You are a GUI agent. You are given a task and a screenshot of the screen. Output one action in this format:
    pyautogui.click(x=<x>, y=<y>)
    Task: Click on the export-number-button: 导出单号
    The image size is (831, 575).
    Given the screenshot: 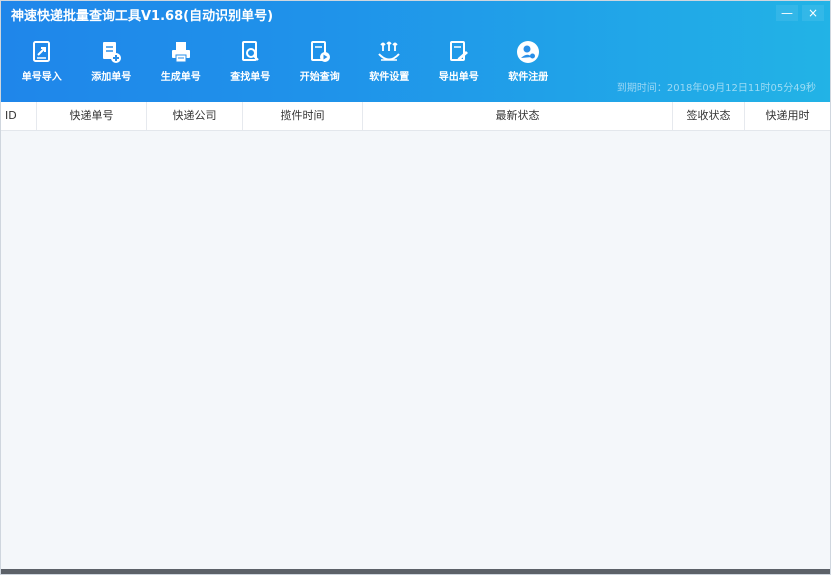 What is the action you would take?
    pyautogui.click(x=459, y=61)
    